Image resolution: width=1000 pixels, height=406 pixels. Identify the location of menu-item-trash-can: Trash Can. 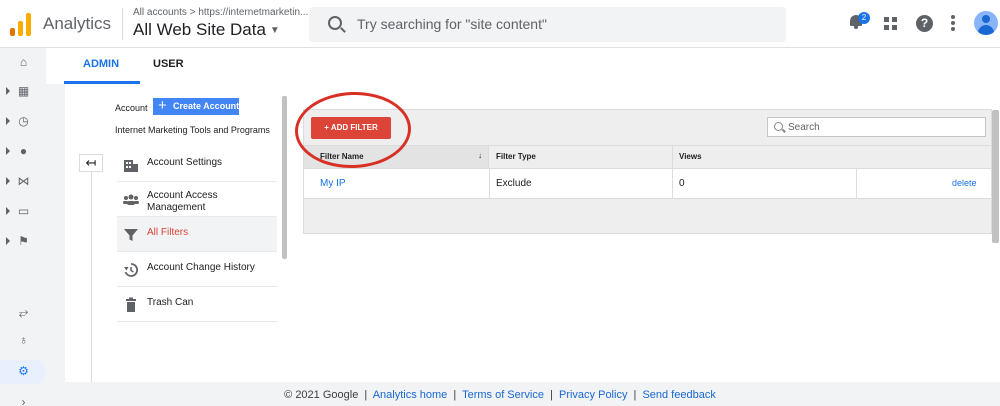
(197, 304).